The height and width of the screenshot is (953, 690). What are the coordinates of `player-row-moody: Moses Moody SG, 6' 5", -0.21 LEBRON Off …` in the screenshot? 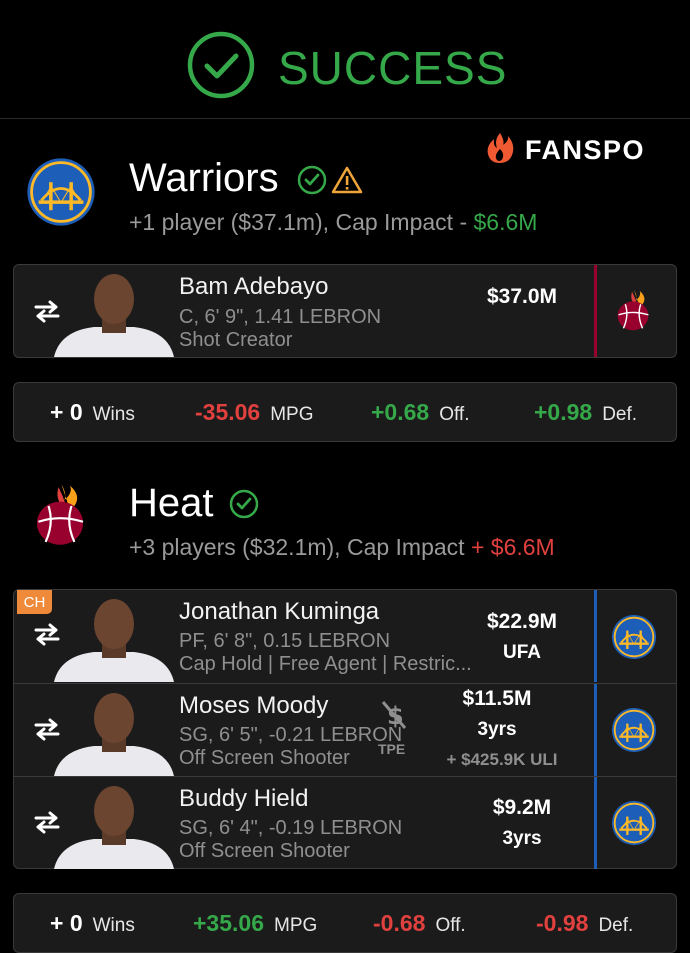 It's located at (345, 729).